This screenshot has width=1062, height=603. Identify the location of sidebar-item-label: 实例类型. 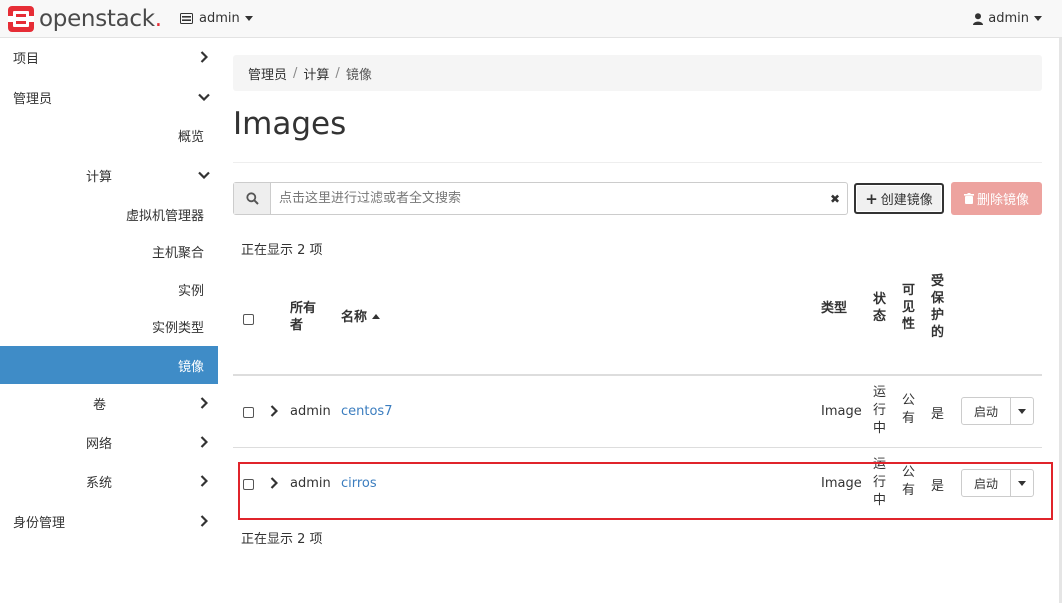
(177, 328).